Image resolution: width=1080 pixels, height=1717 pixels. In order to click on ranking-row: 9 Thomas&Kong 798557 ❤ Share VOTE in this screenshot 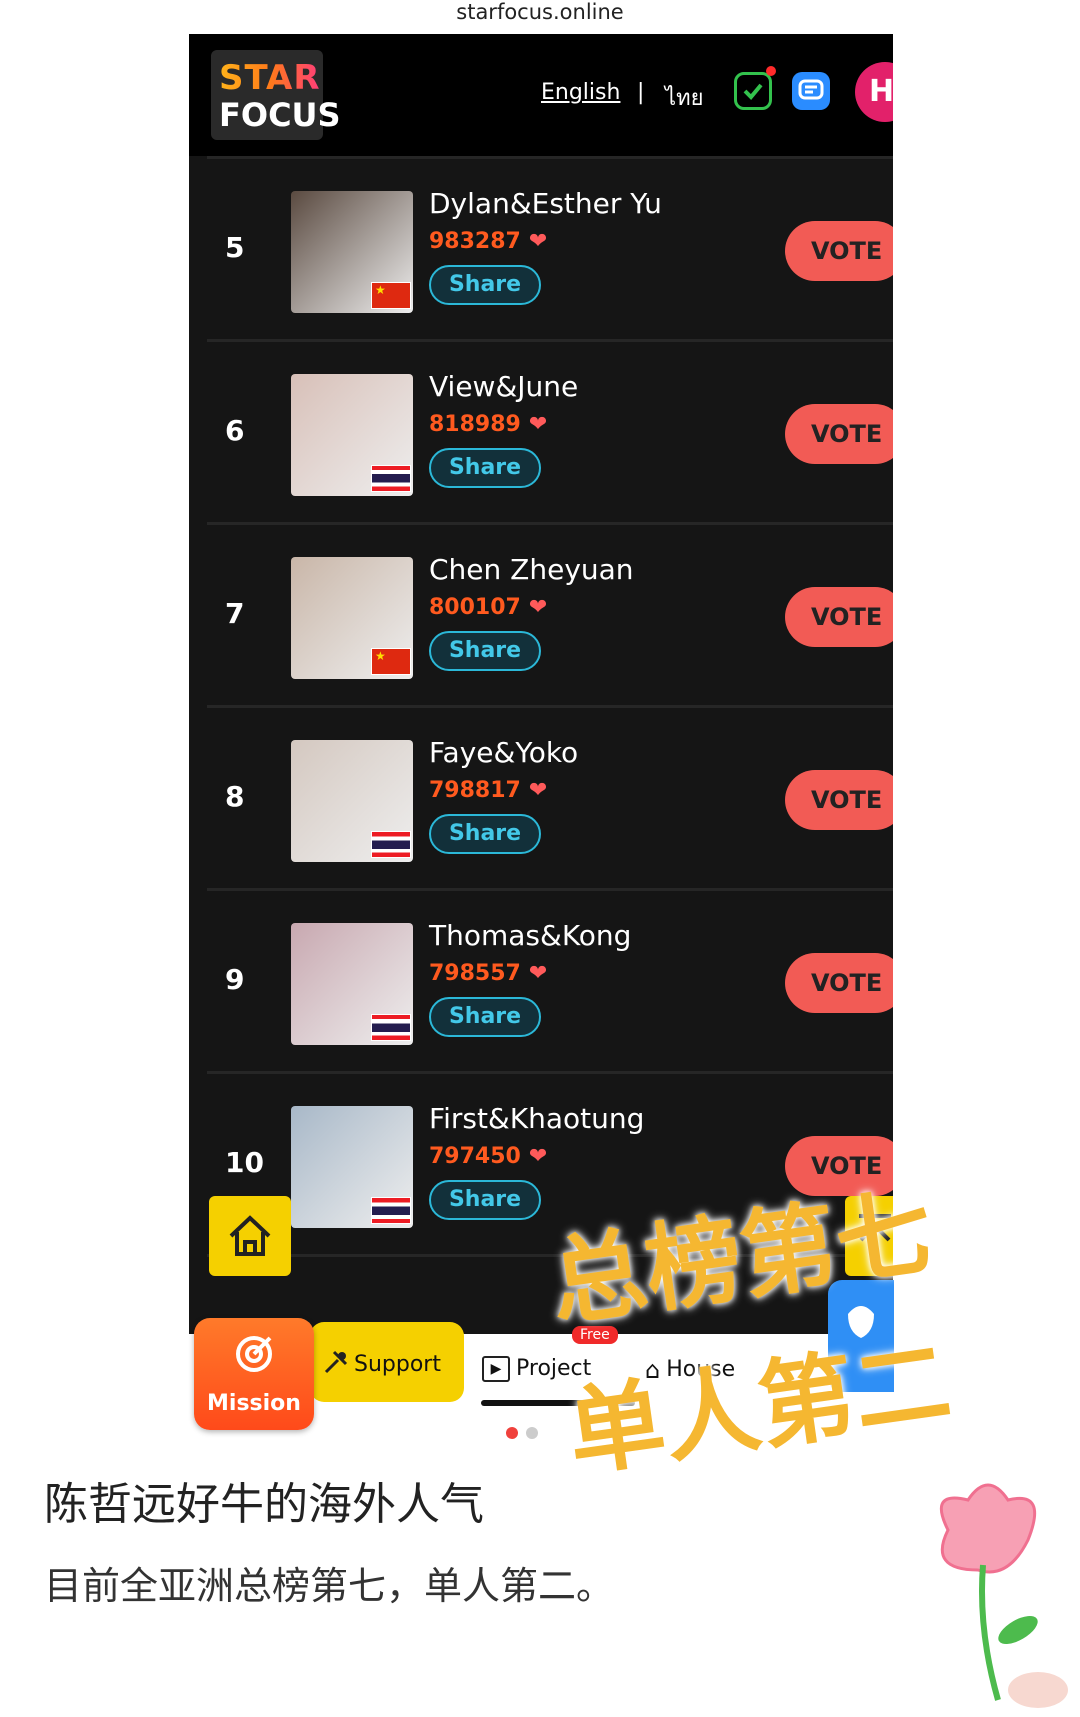, I will do `click(550, 982)`.